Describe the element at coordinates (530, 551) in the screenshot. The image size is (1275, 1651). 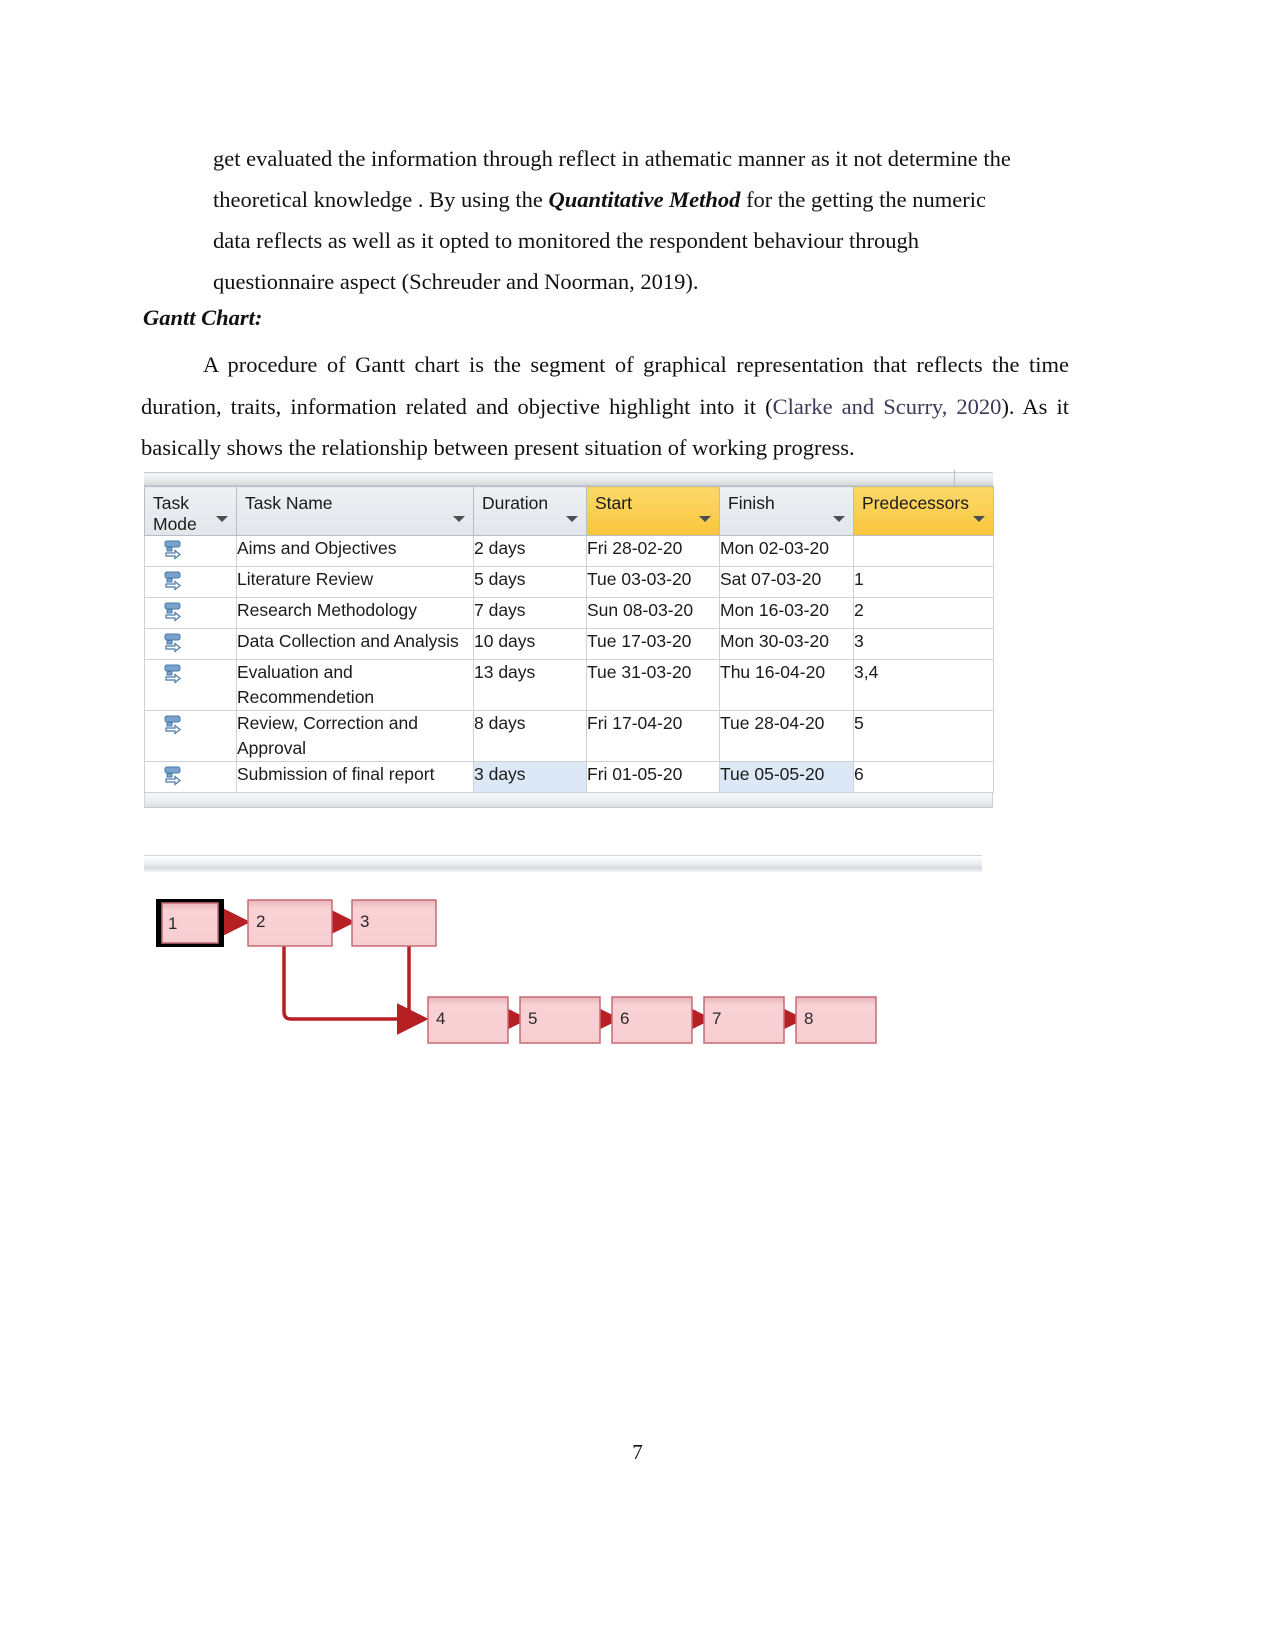
I see `cell-duration: 2 days` at that location.